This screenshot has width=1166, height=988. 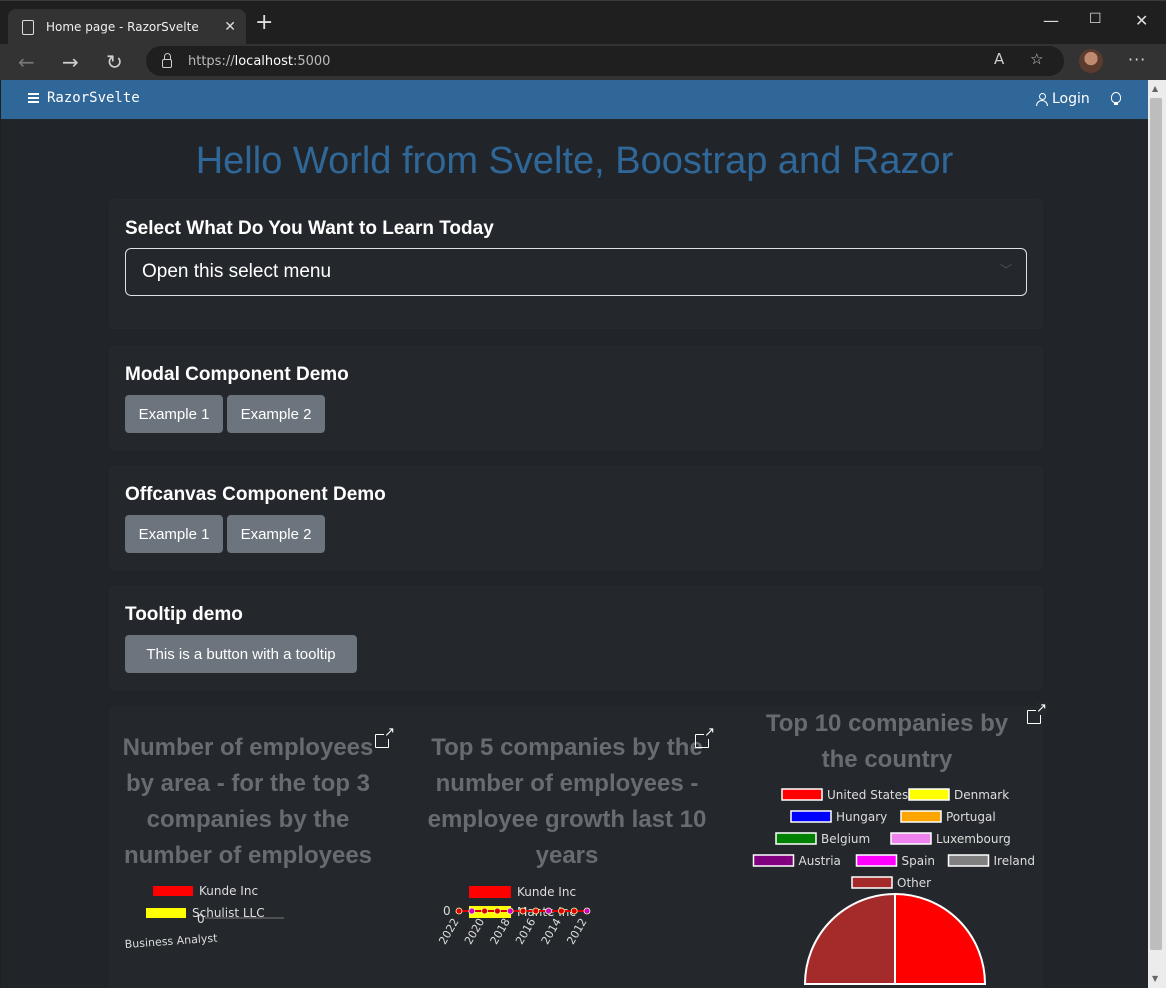 I want to click on url-scheme: https://, so click(x=211, y=61).